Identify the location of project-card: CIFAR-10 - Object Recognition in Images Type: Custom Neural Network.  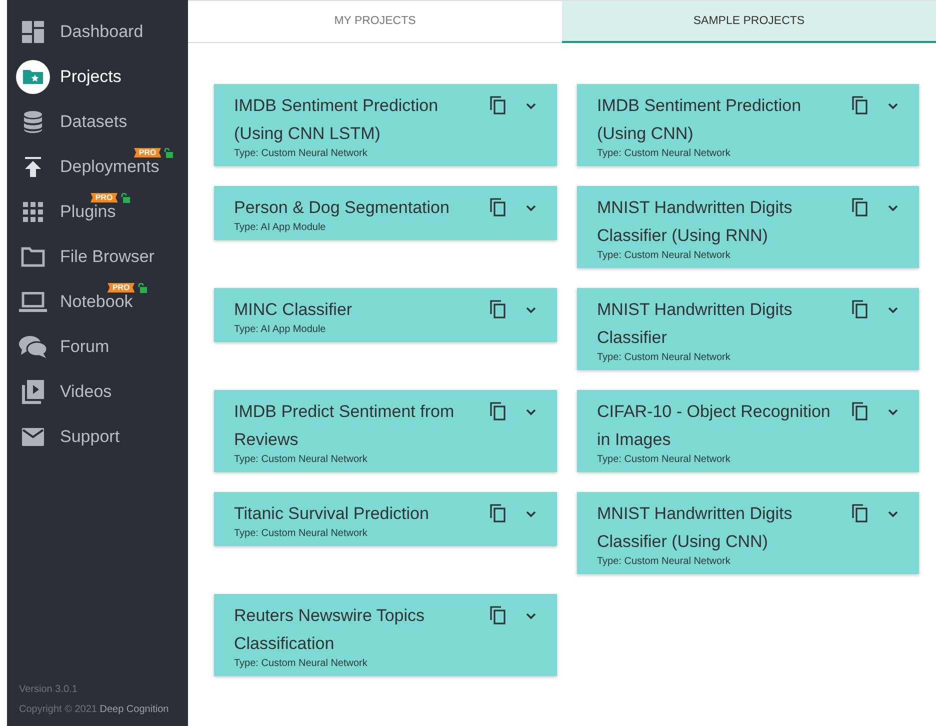
(748, 431).